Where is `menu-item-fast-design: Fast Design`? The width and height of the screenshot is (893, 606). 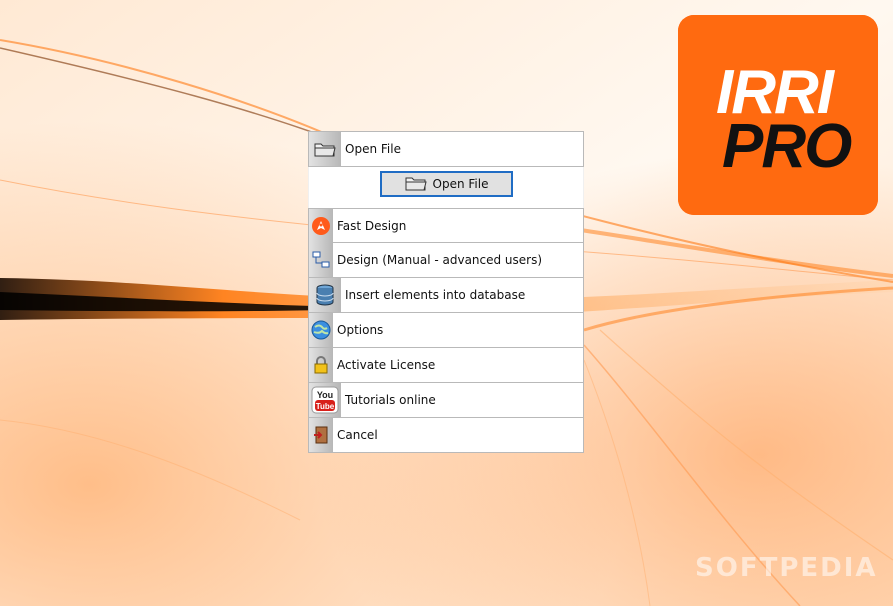 menu-item-fast-design: Fast Design is located at coordinates (446, 225).